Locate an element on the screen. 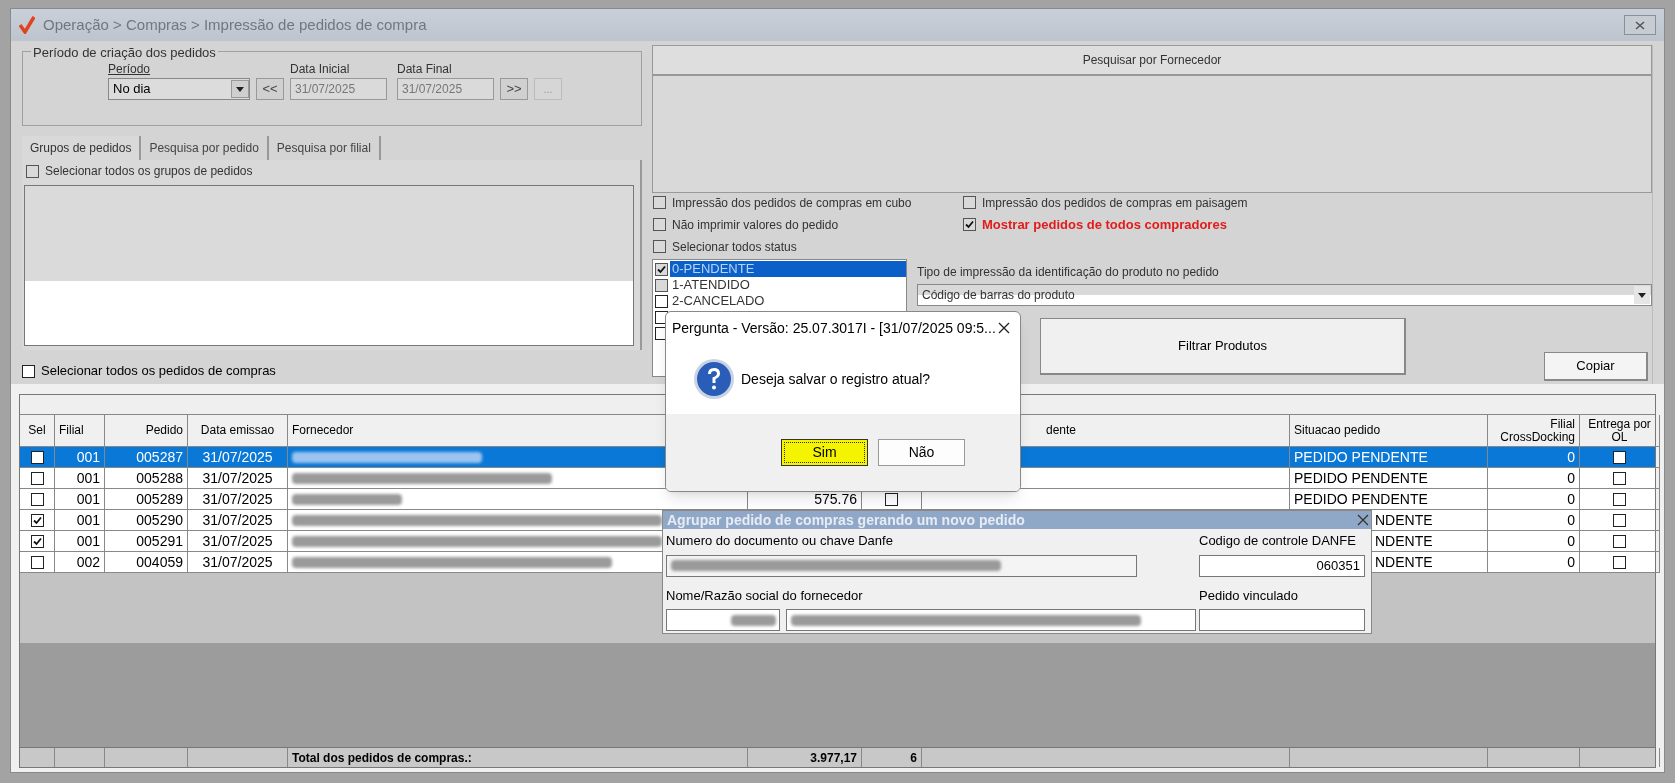 This screenshot has height=783, width=1675. checkbox-label: Impressão dos pedidos de compras em cubo is located at coordinates (792, 203).